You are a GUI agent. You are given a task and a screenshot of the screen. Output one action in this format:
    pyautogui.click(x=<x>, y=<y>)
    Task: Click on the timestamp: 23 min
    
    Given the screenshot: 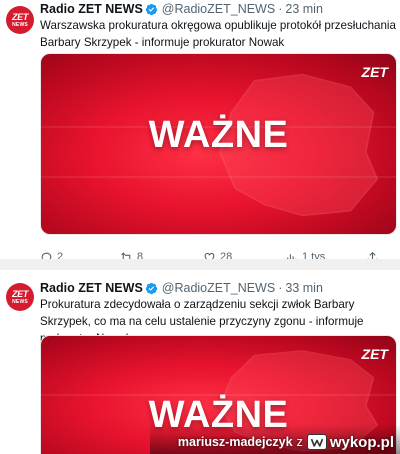 What is the action you would take?
    pyautogui.click(x=304, y=9)
    